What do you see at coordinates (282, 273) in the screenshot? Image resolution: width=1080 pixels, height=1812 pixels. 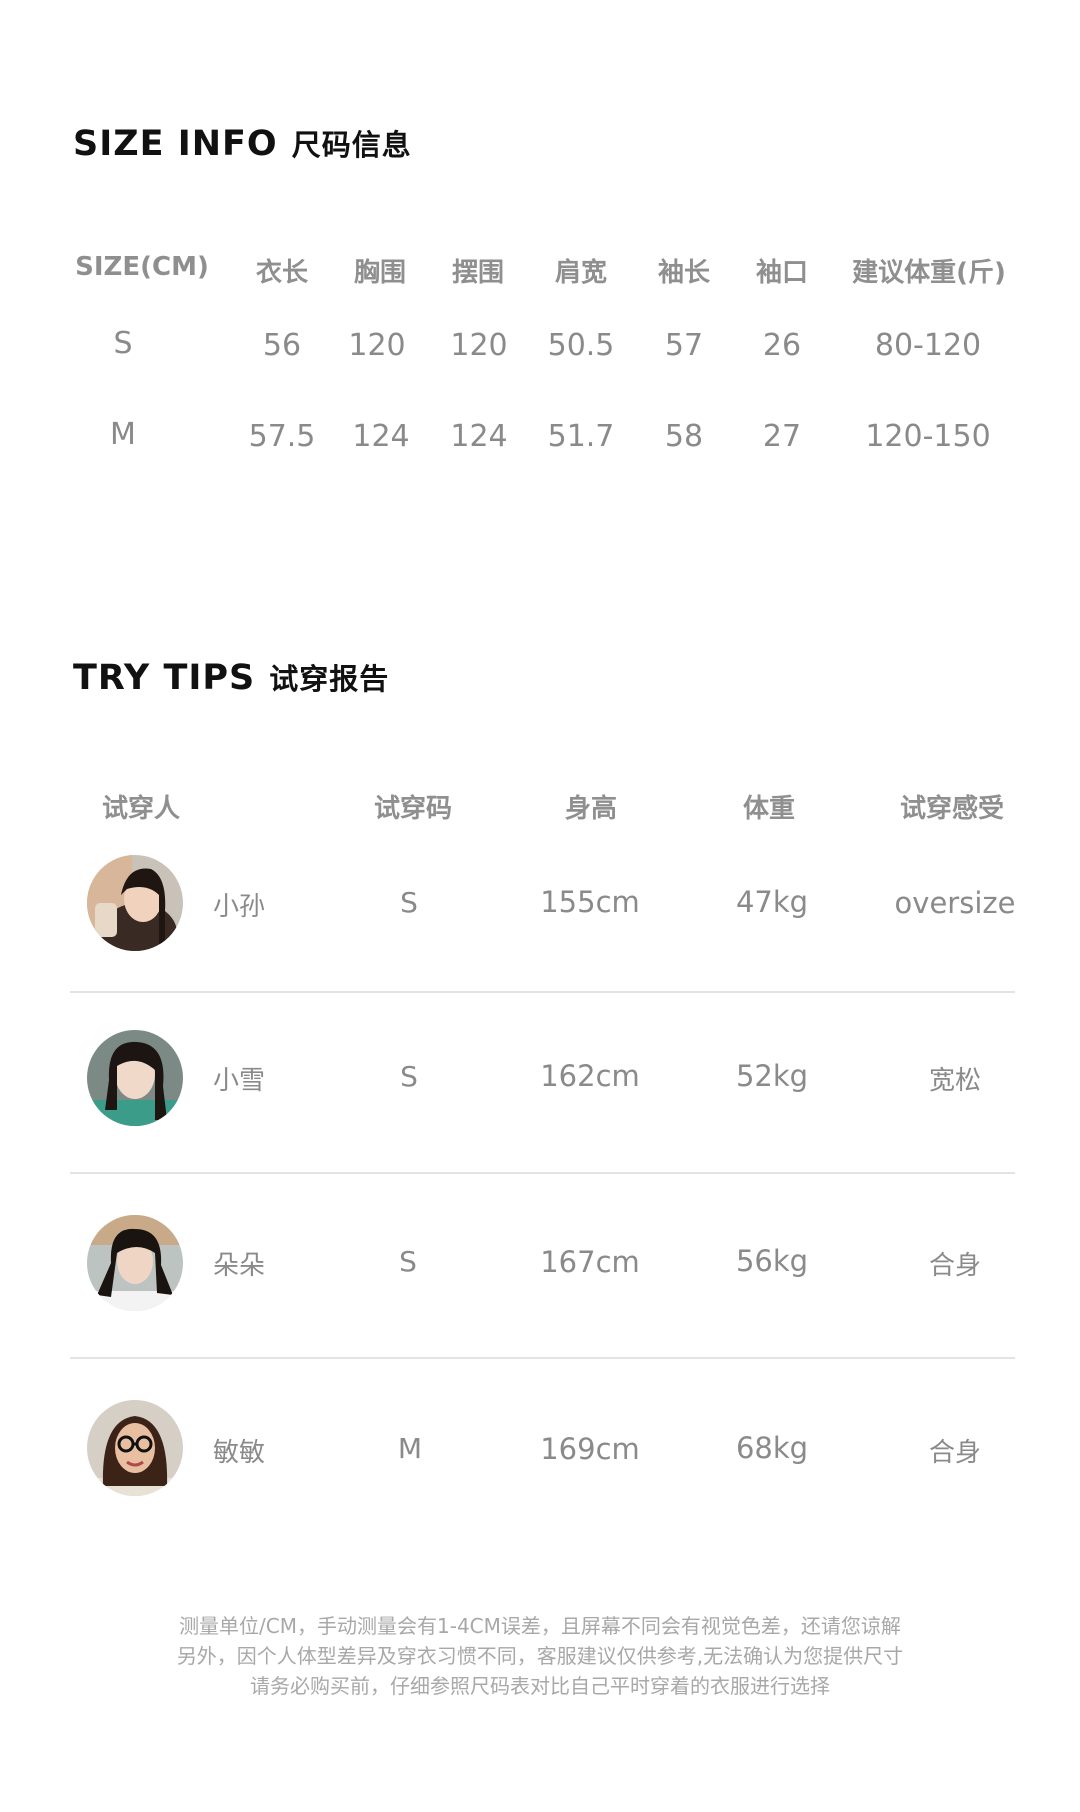 I see `size-header-length: 衣长` at bounding box center [282, 273].